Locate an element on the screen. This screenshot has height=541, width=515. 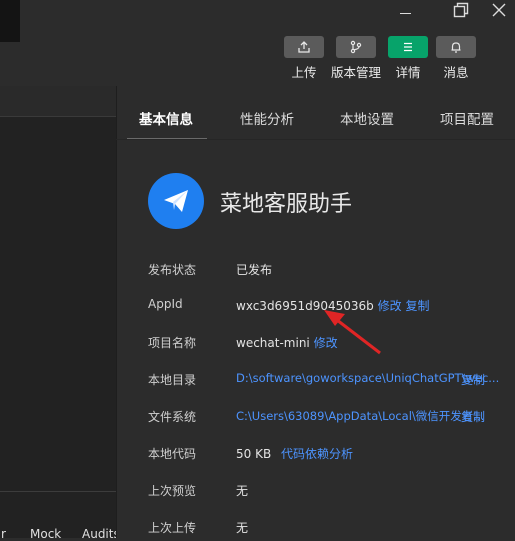
debug-tab-mock: Mock is located at coordinates (45, 534).